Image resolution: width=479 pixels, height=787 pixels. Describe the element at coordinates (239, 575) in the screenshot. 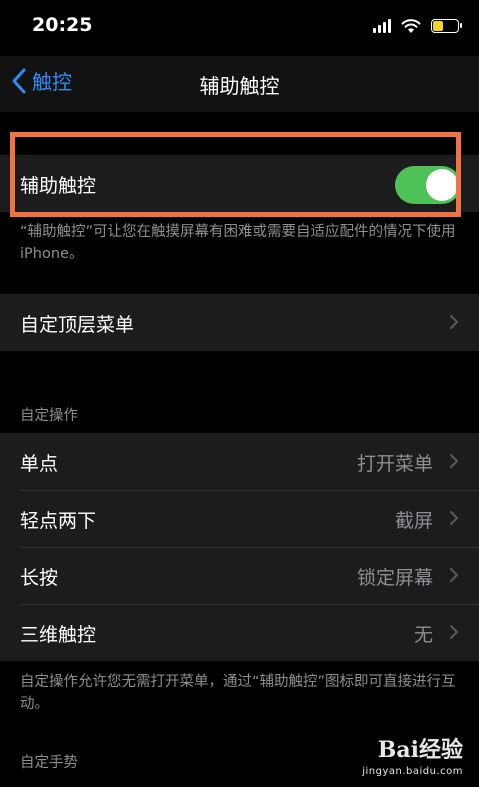

I see `long-press-row: 长按 锁定屏幕` at that location.